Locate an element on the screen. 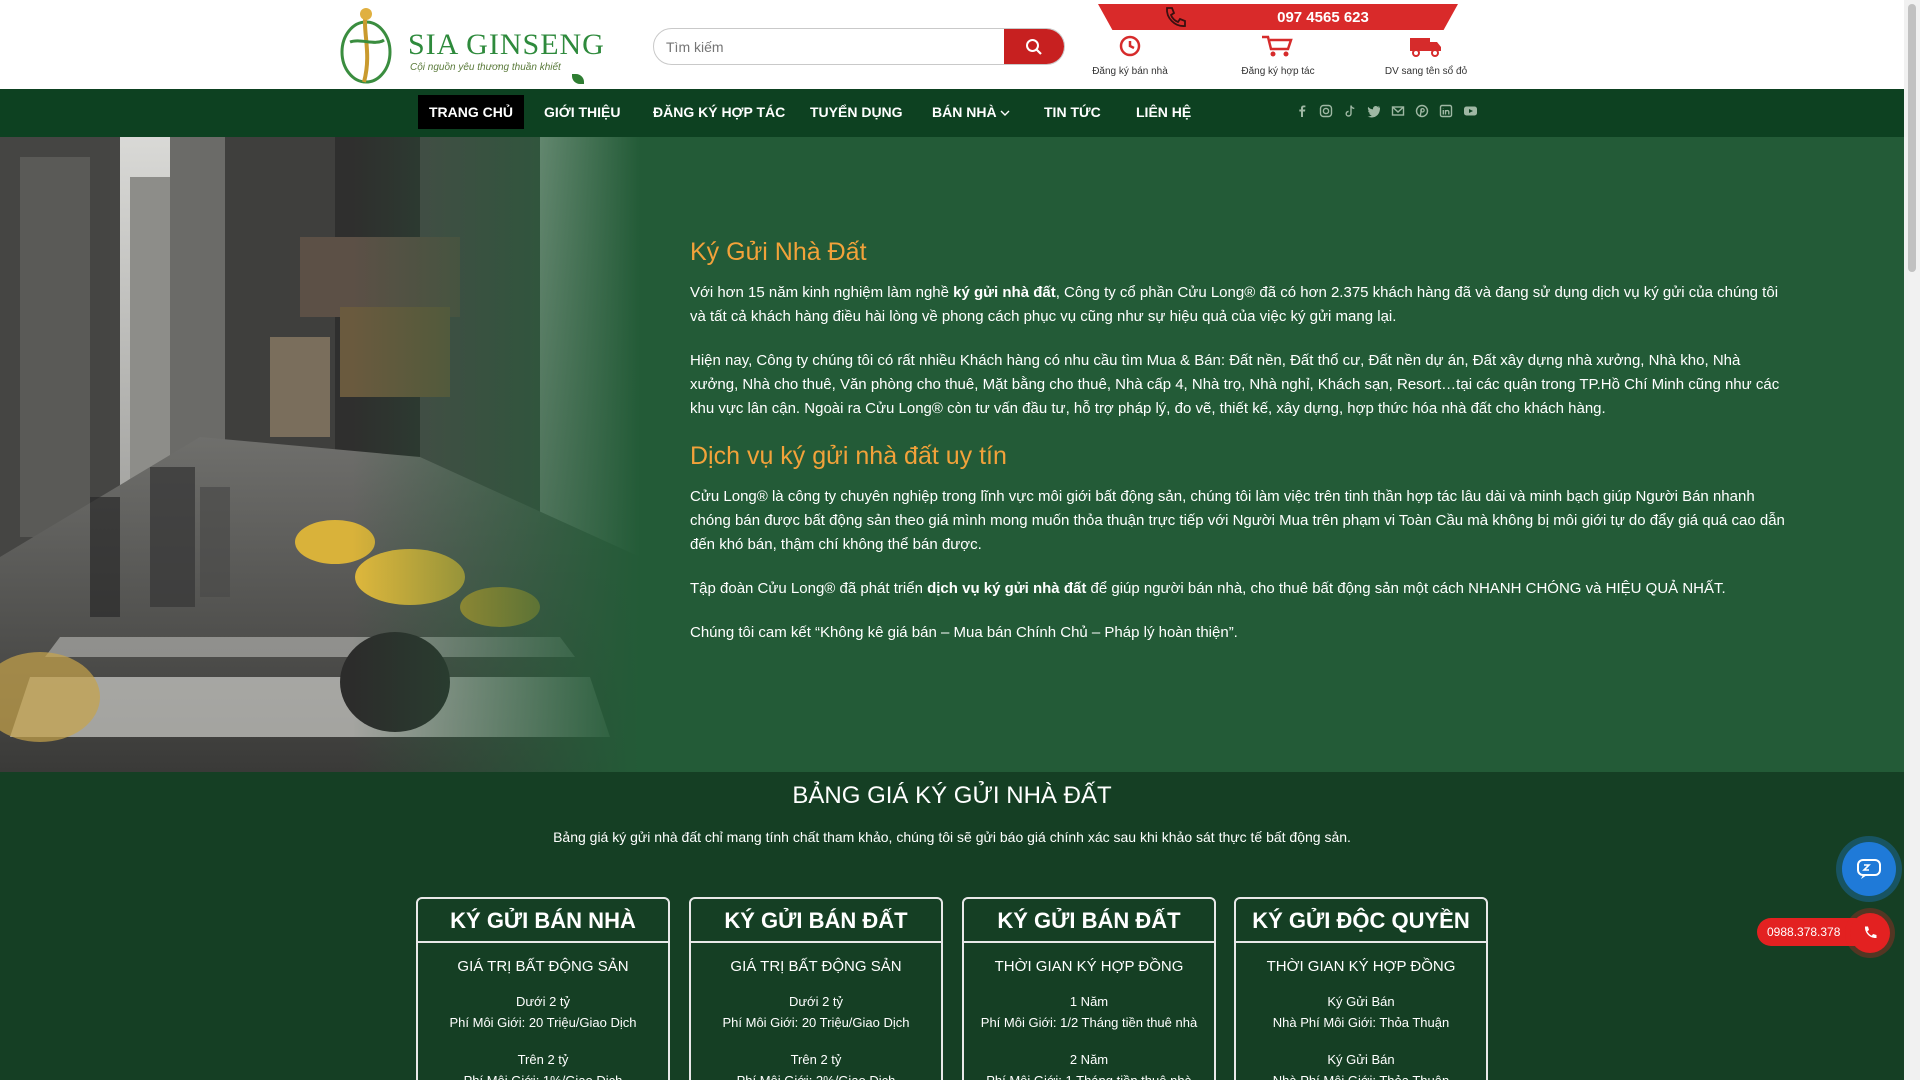  card-line: Phí Môi Giới: 1 Tháng tiền thuê nhà is located at coordinates (1089, 1075).